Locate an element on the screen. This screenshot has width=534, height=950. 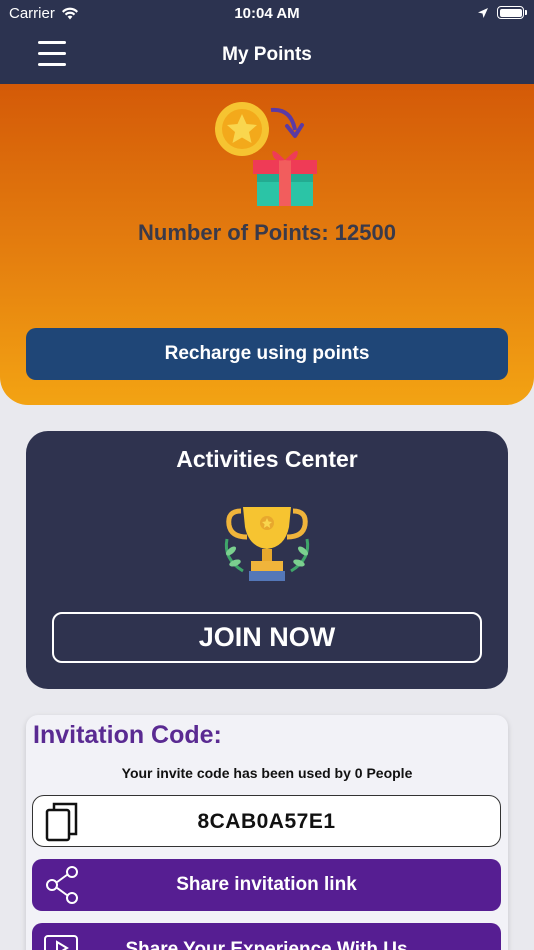
share-invitation-link-button: Share invitation link is located at coordinates (266, 885).